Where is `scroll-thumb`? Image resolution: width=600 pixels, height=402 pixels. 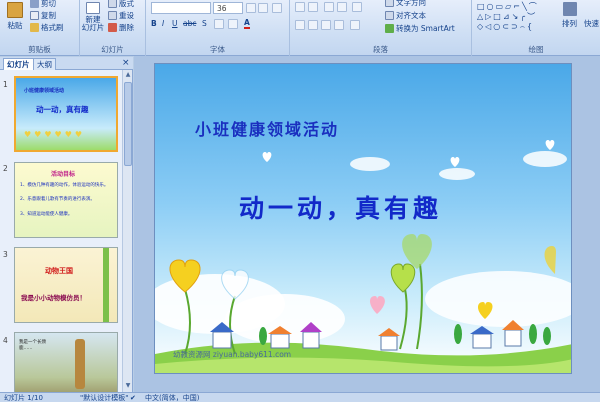
scroll-thumb is located at coordinates (128, 124).